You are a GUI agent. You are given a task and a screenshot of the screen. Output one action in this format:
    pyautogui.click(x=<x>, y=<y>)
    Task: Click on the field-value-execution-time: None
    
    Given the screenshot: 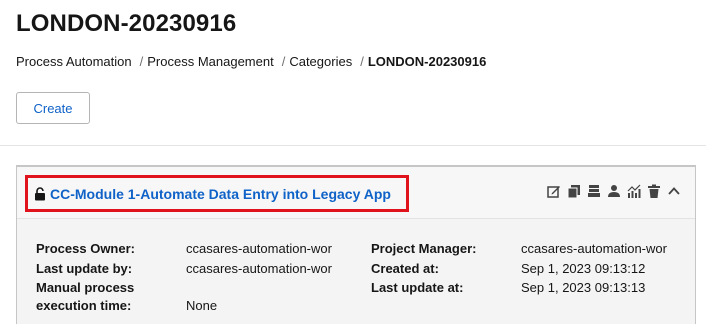 What is the action you would take?
    pyautogui.click(x=202, y=305)
    